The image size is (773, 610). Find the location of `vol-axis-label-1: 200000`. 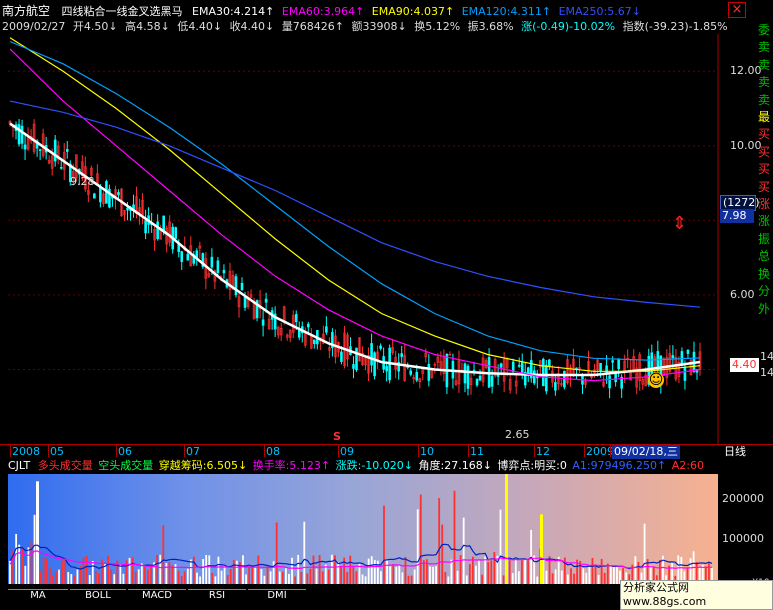

vol-axis-label-1: 200000 is located at coordinates (743, 498).